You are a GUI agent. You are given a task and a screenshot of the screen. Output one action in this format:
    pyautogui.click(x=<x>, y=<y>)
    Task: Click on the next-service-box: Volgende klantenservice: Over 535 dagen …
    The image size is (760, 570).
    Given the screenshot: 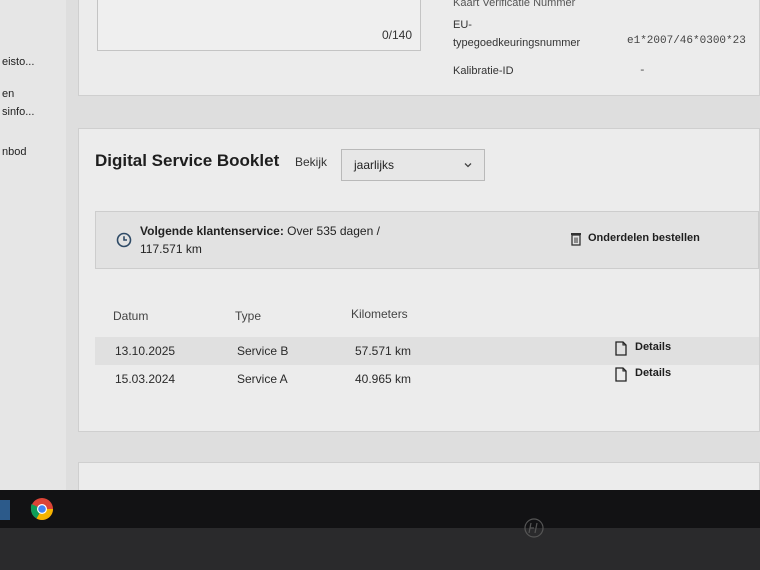 What is the action you would take?
    pyautogui.click(x=427, y=240)
    